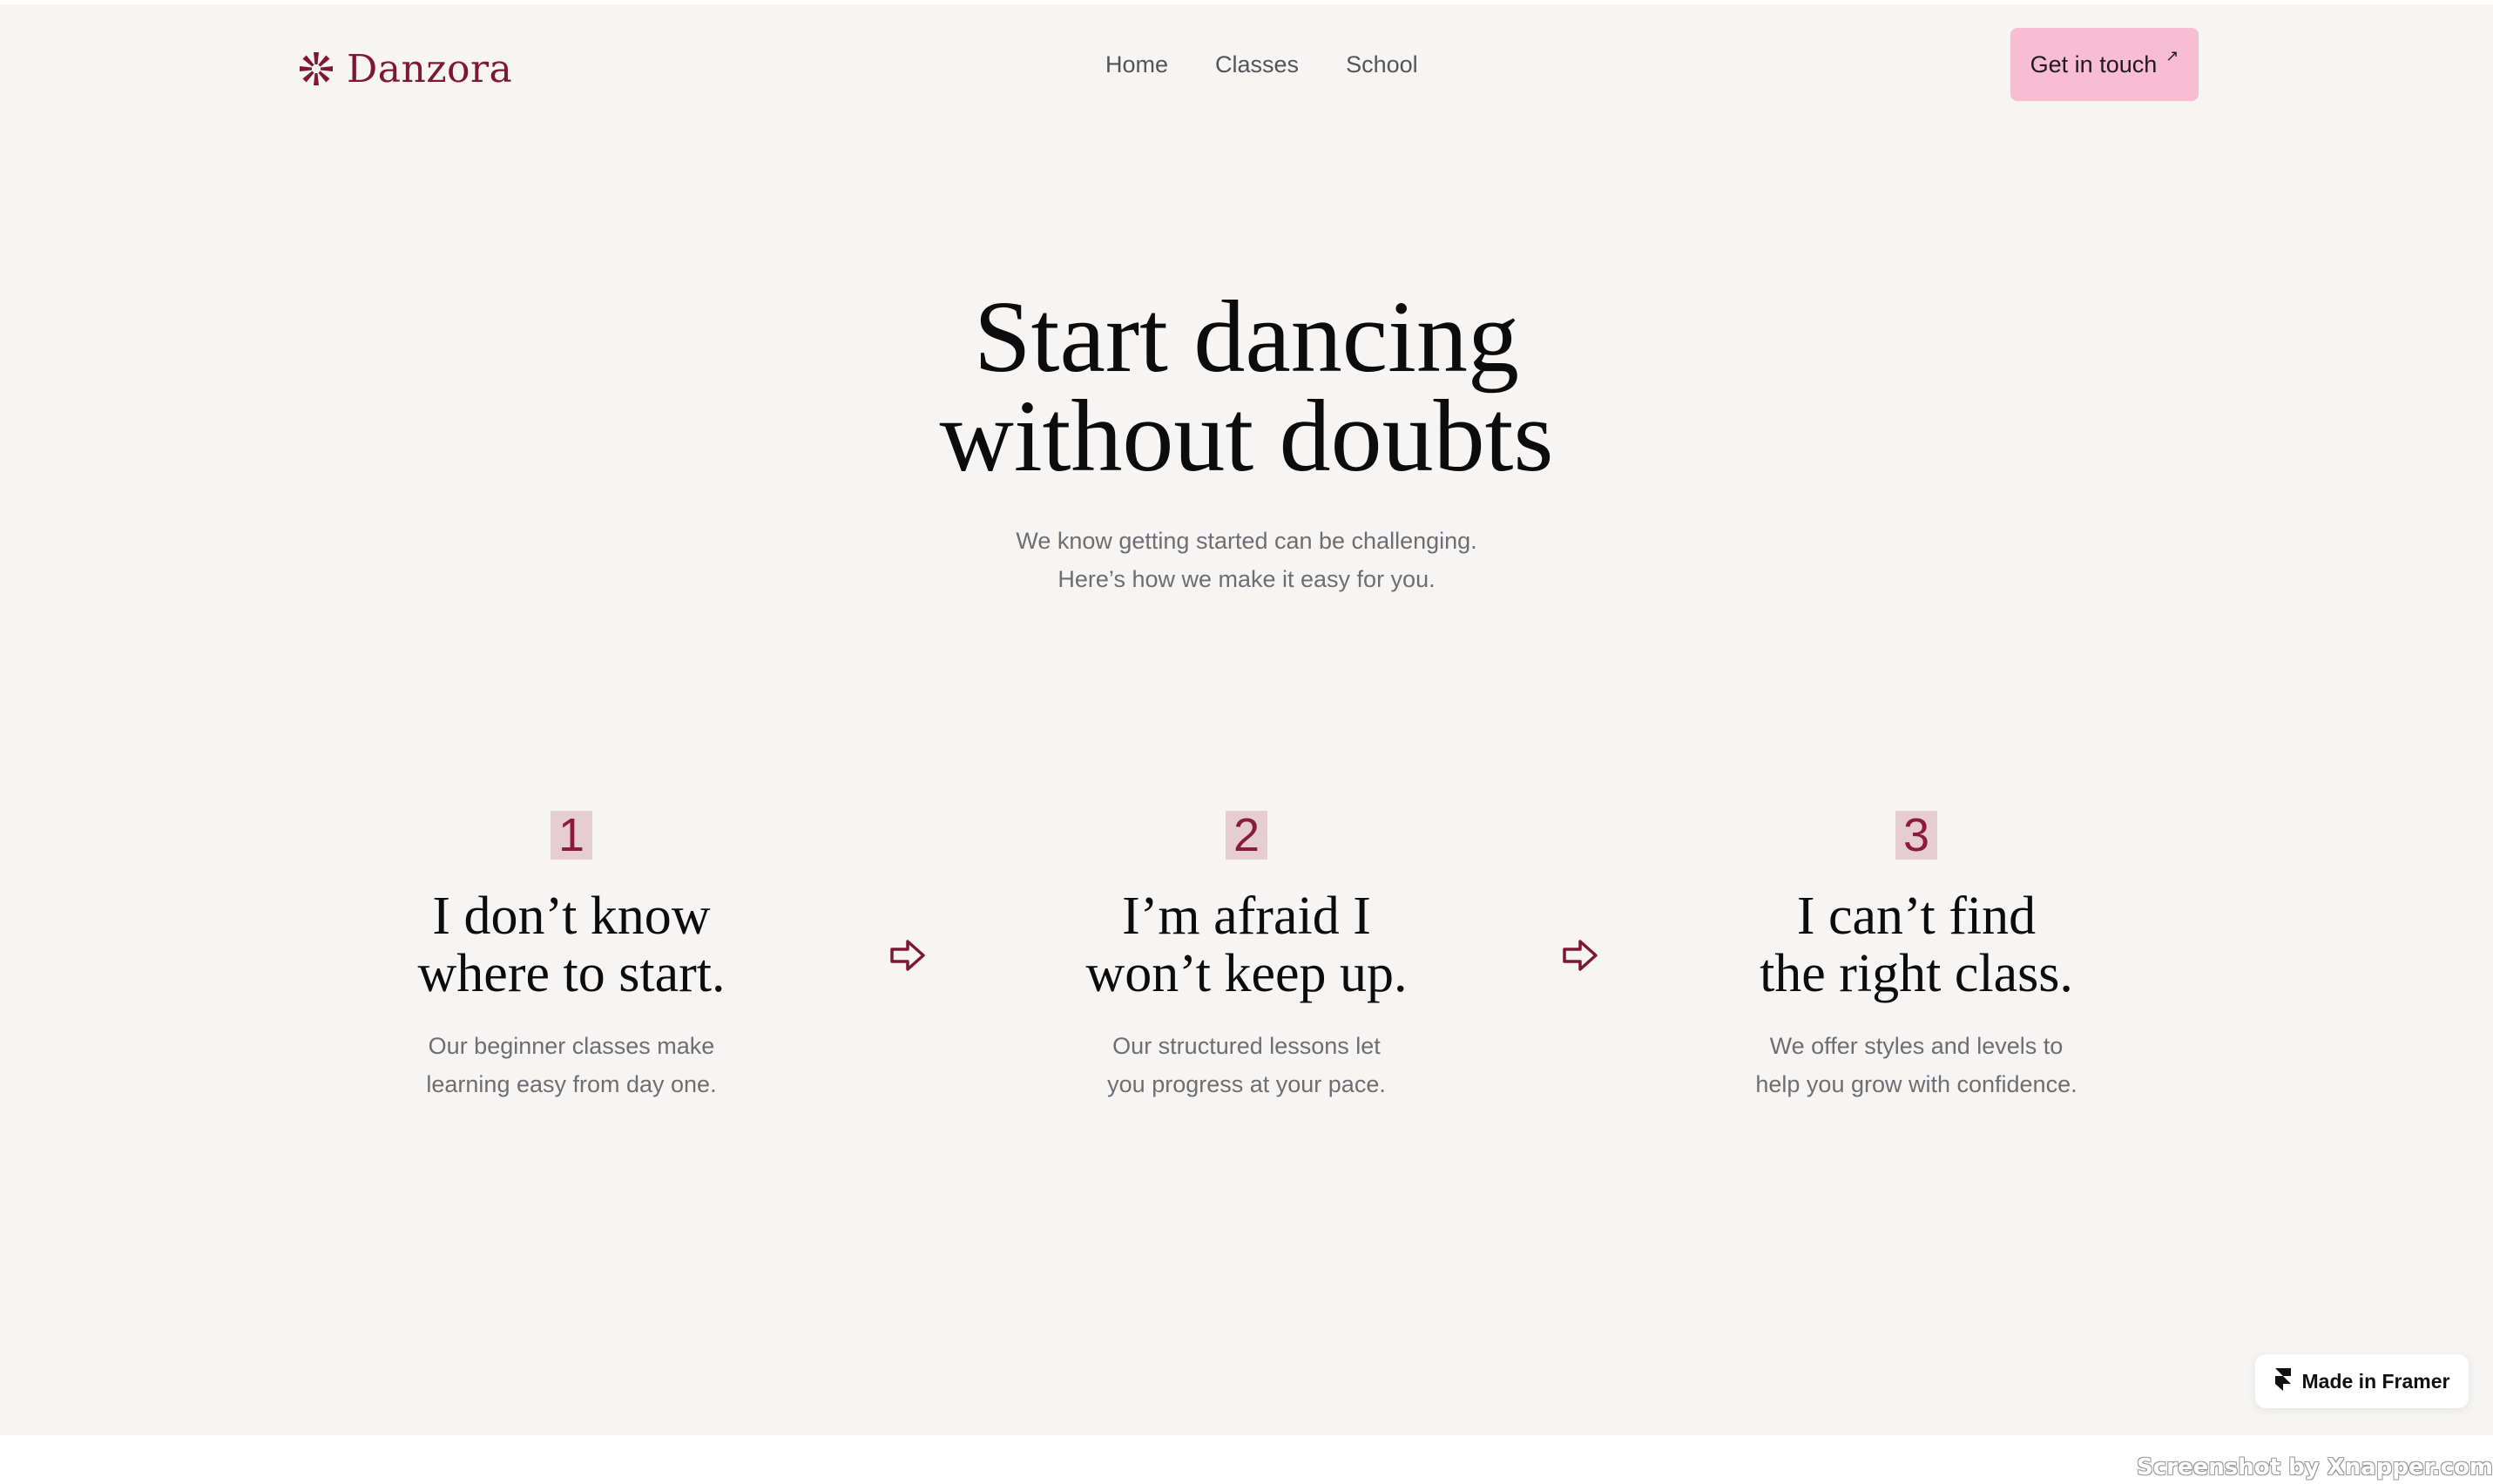 The image size is (2493, 1484). What do you see at coordinates (1247, 836) in the screenshot?
I see `step-number: 2` at bounding box center [1247, 836].